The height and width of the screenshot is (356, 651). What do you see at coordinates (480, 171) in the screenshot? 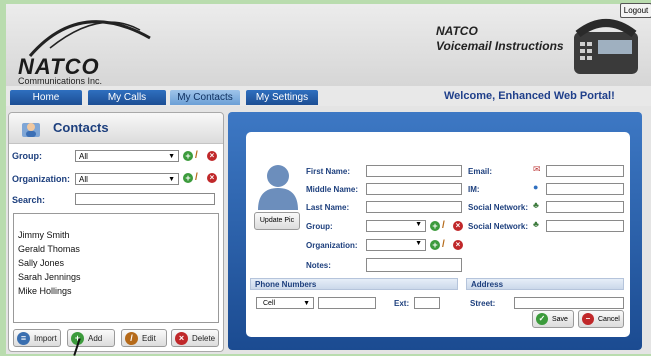
I see `email-label: Email:` at bounding box center [480, 171].